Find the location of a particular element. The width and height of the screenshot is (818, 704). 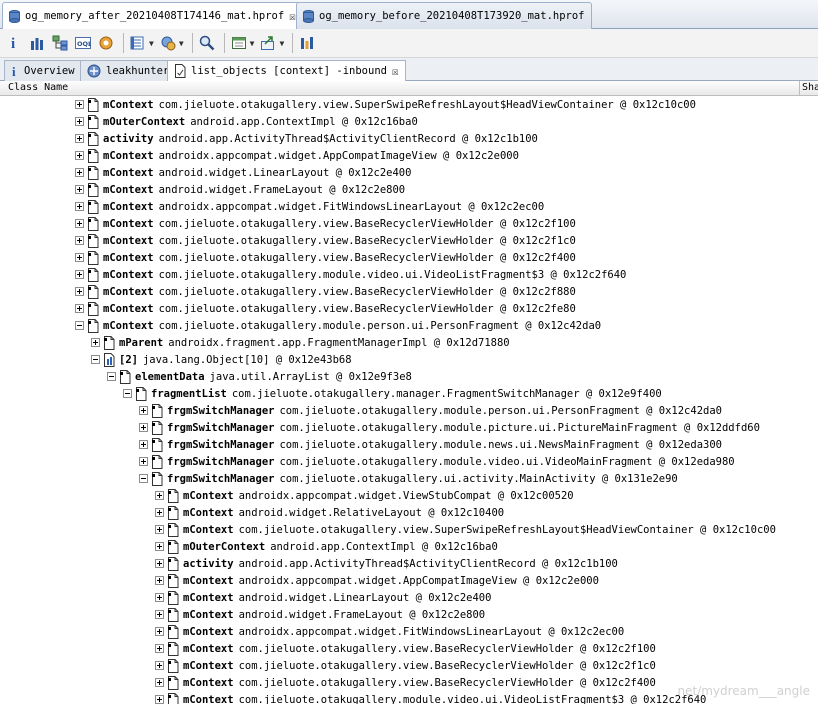

export-icon is located at coordinates (268, 43).